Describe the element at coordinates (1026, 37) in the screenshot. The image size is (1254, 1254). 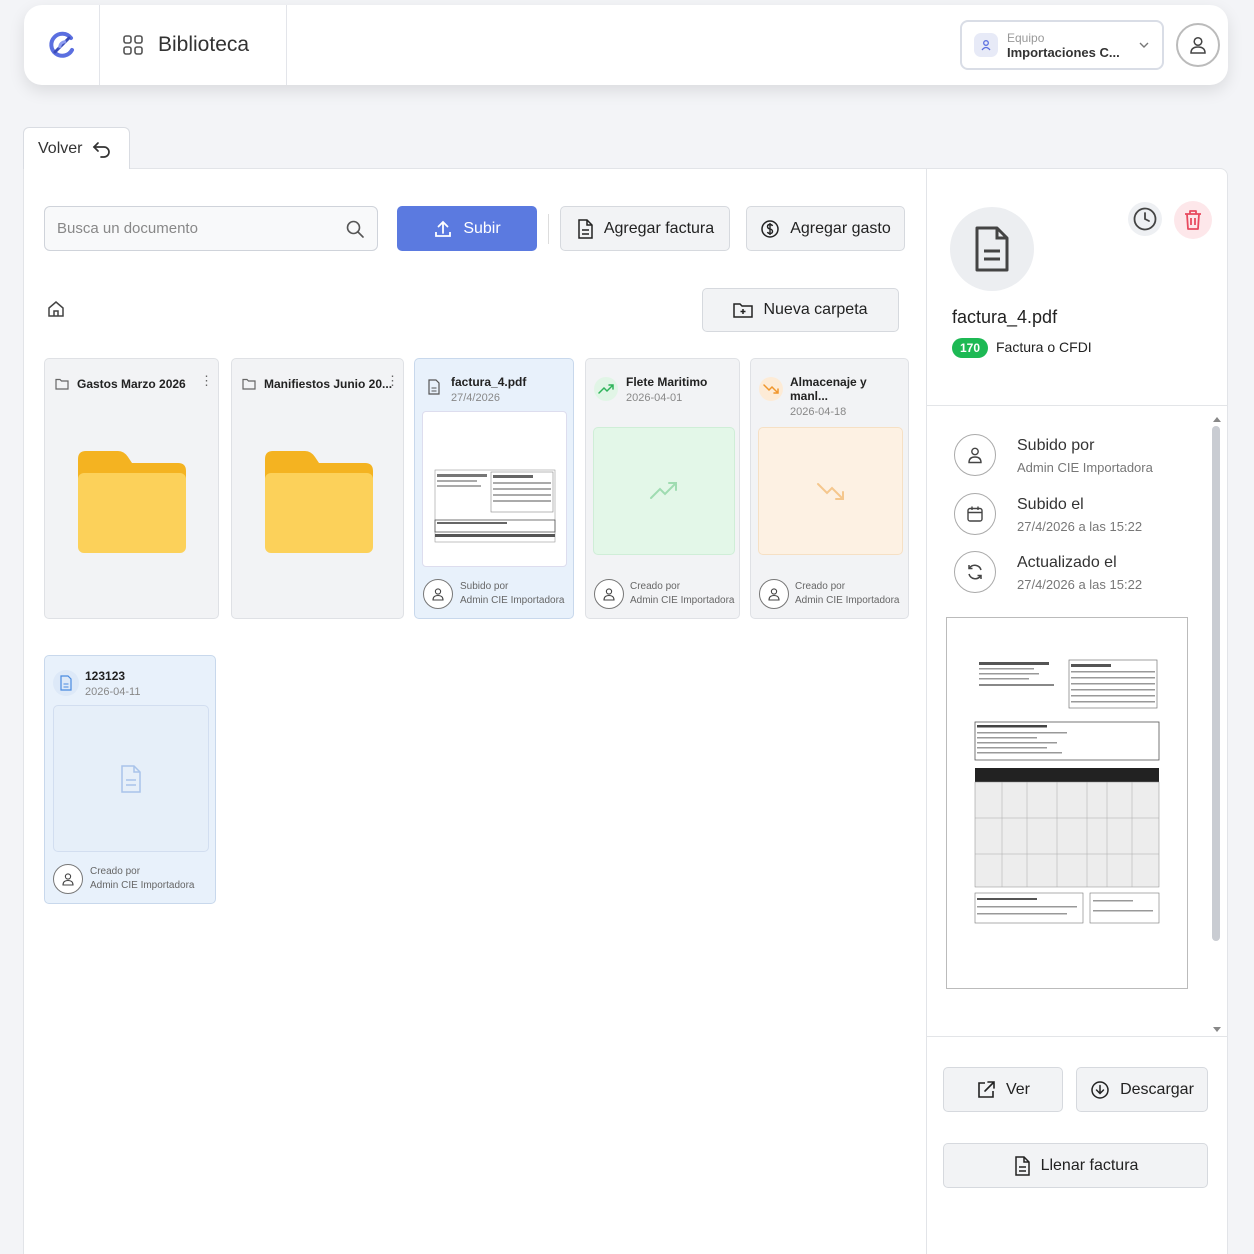
I see `team-label: Equipo` at that location.